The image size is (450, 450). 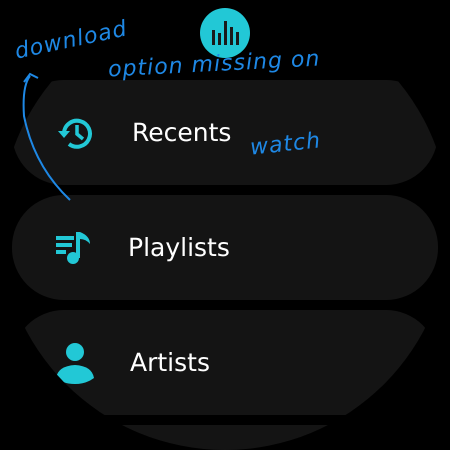 What do you see at coordinates (179, 247) in the screenshot?
I see `menu-label: Playlists` at bounding box center [179, 247].